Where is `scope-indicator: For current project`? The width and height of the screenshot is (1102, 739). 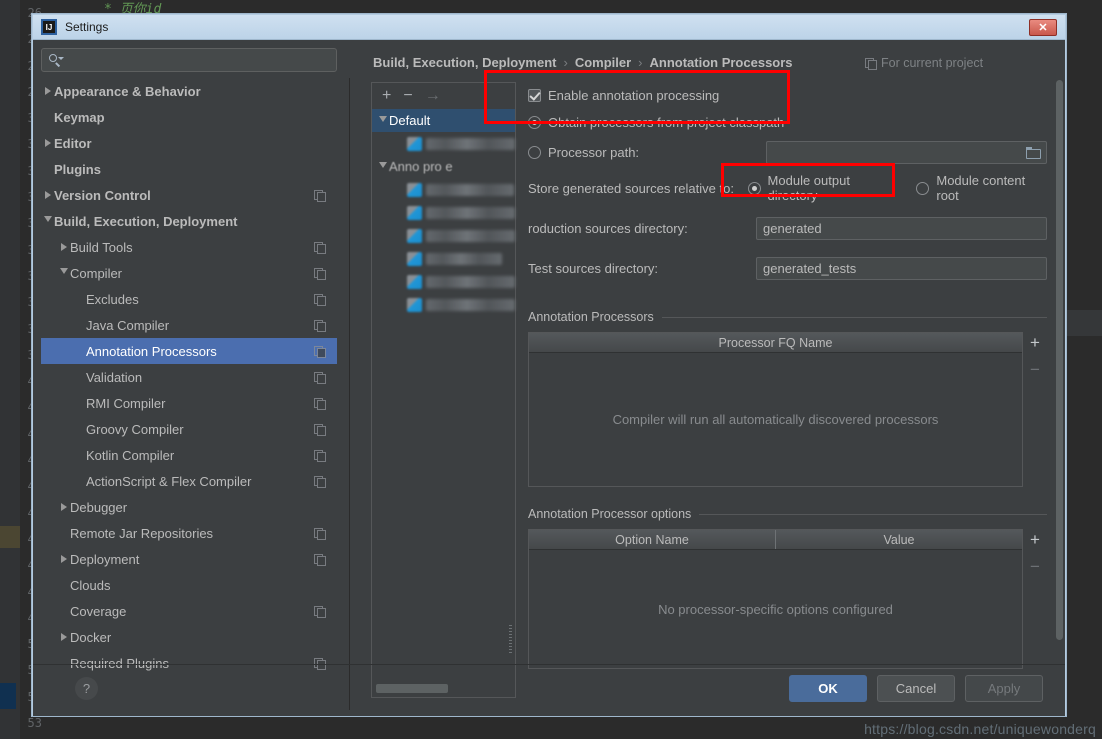 scope-indicator: For current project is located at coordinates (924, 63).